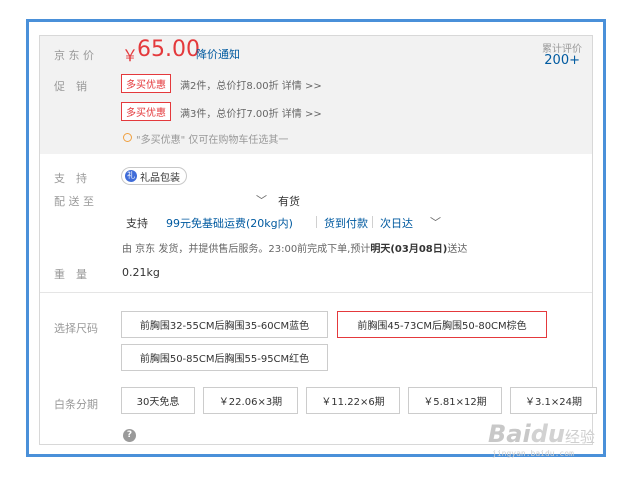 This screenshot has height=480, width=640. Describe the element at coordinates (409, 249) in the screenshot. I see `delivery-date: 明天(03月08日)` at that location.